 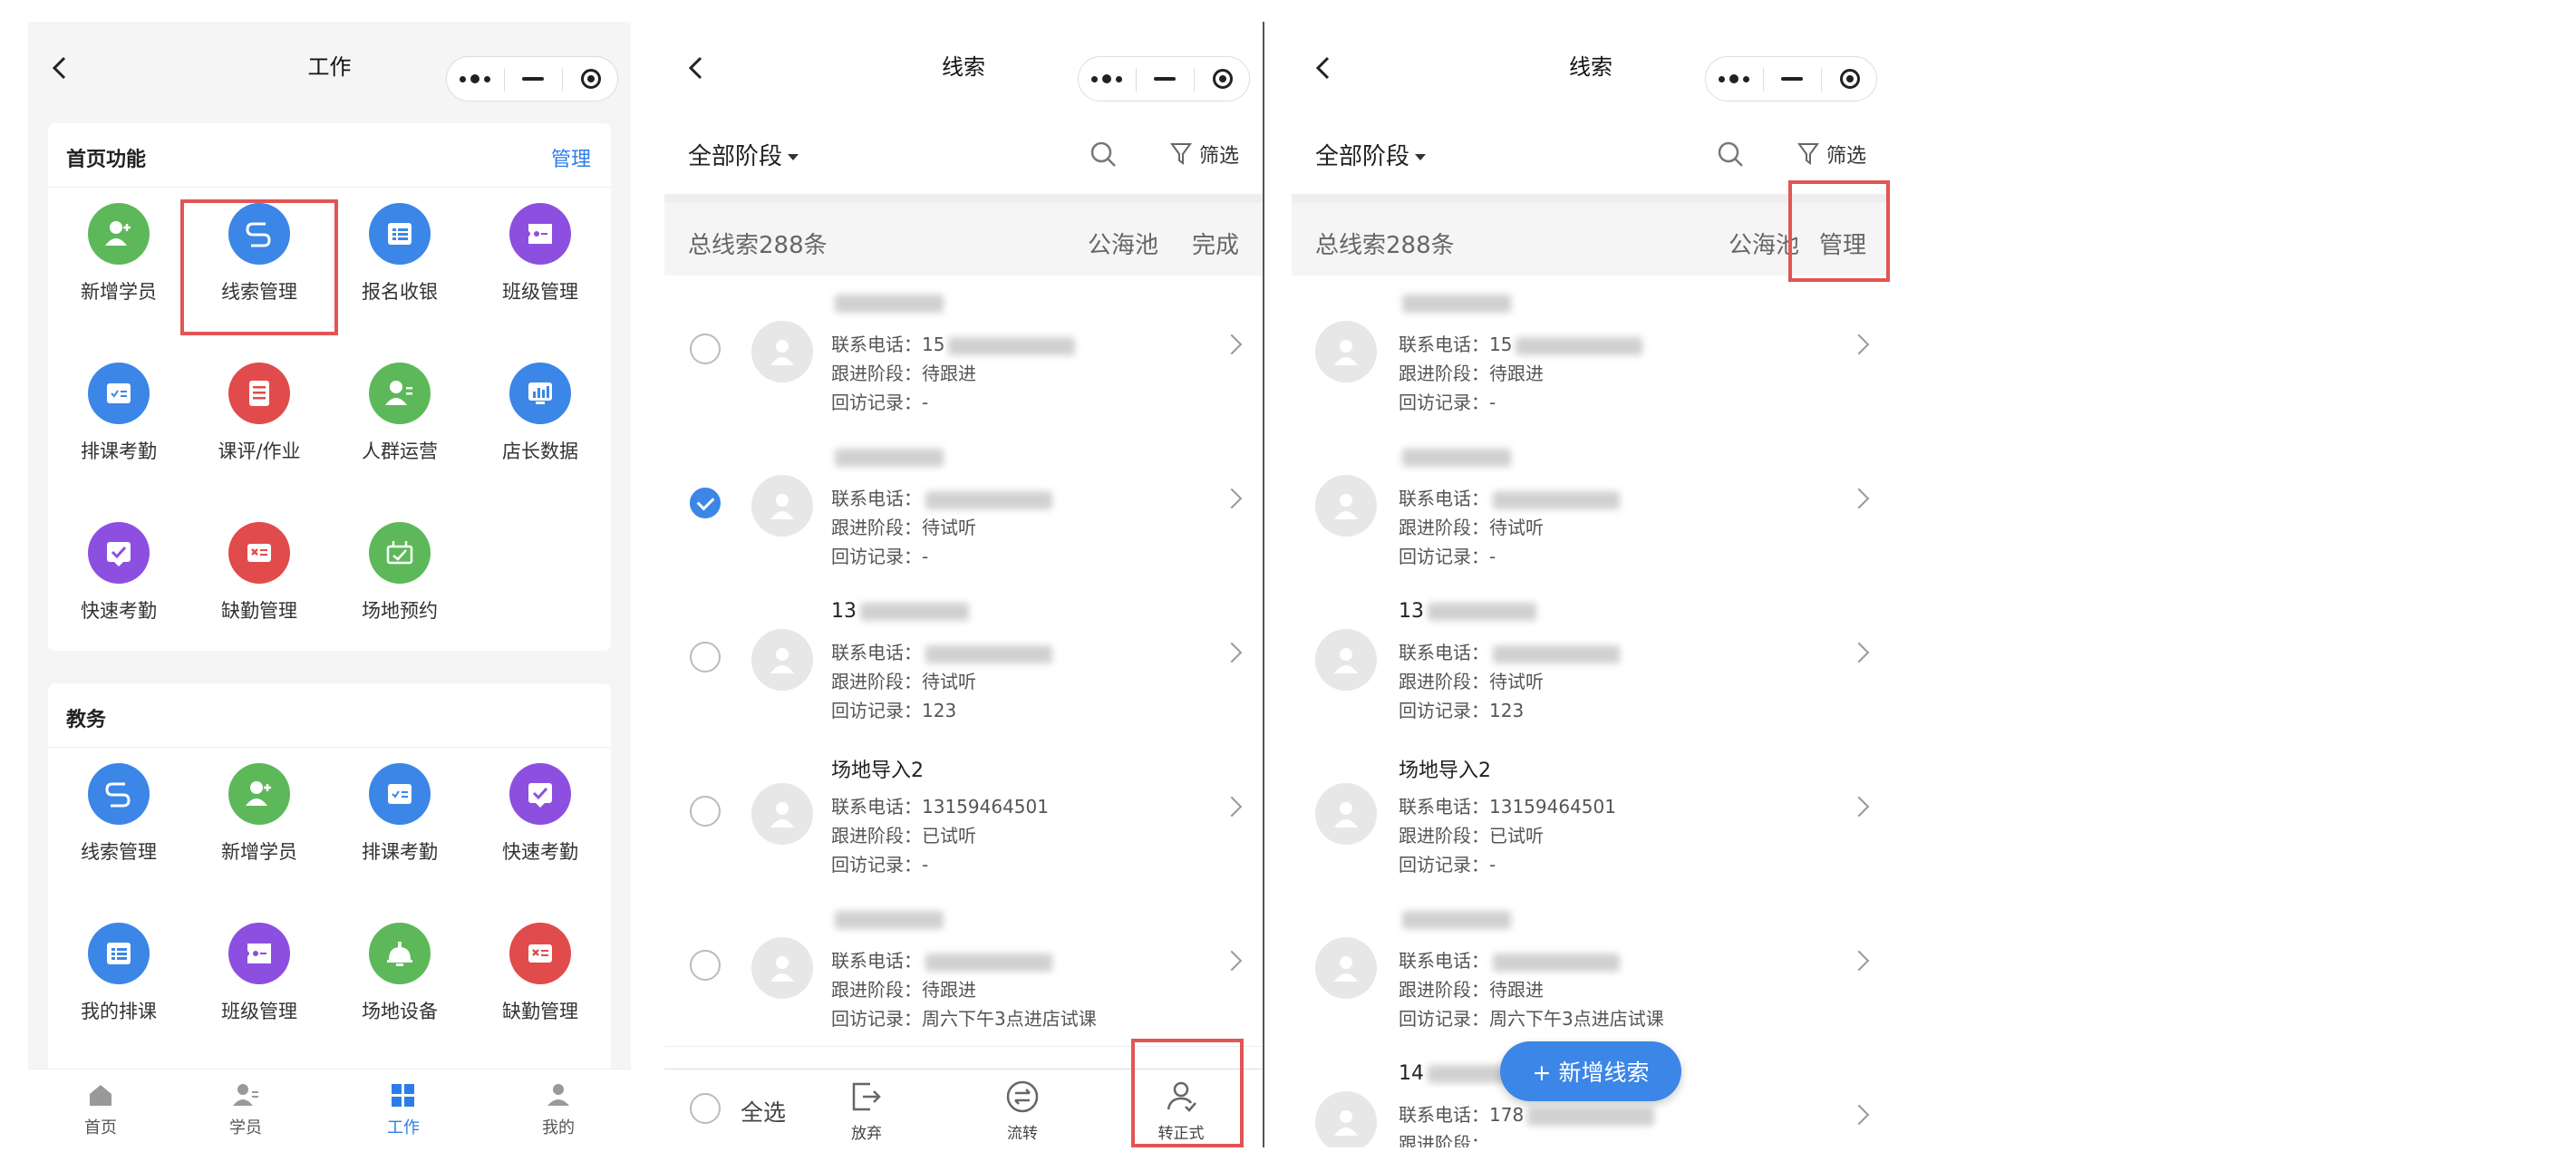 I want to click on function-item: 店长数据, so click(x=540, y=414).